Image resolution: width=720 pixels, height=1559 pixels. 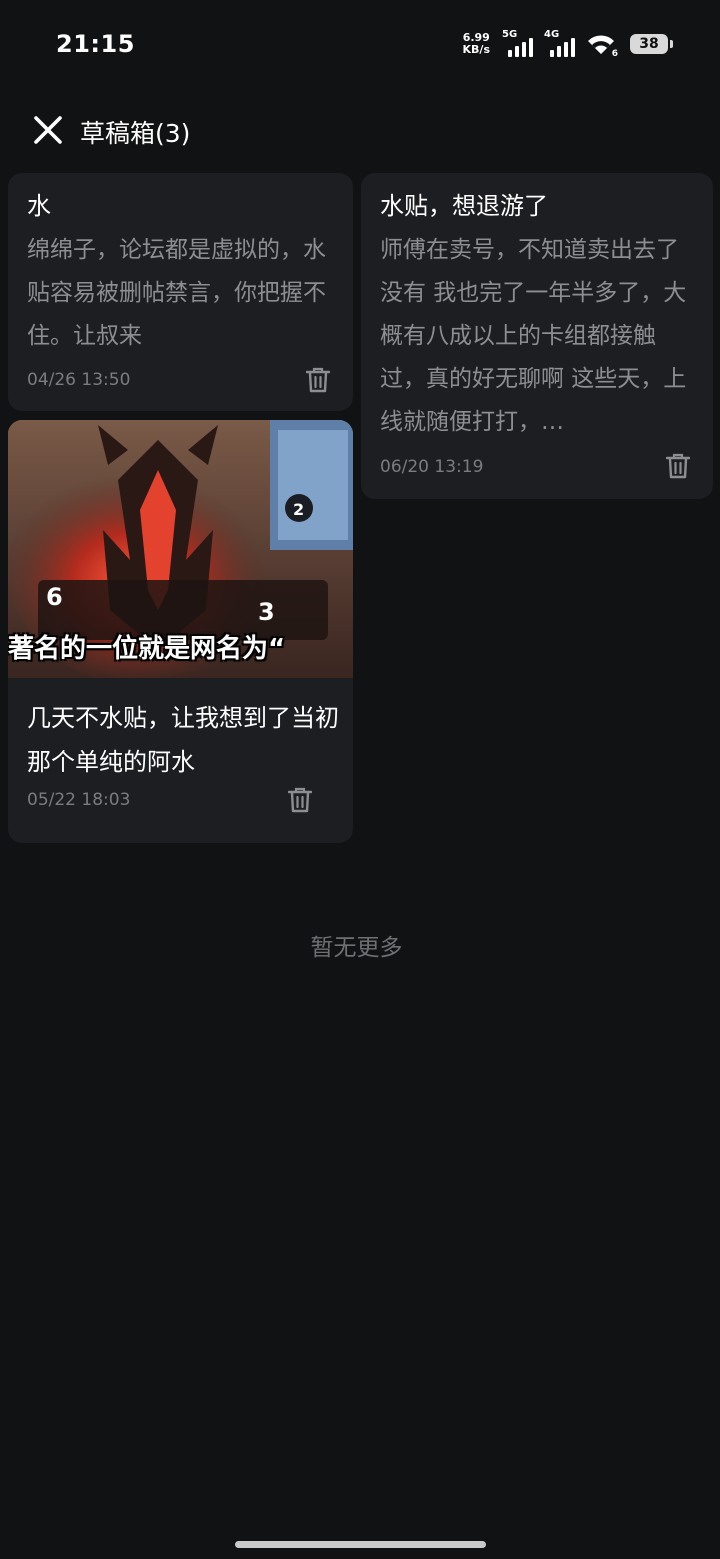 What do you see at coordinates (298, 509) in the screenshot?
I see `thumbnail-number-badge: 2` at bounding box center [298, 509].